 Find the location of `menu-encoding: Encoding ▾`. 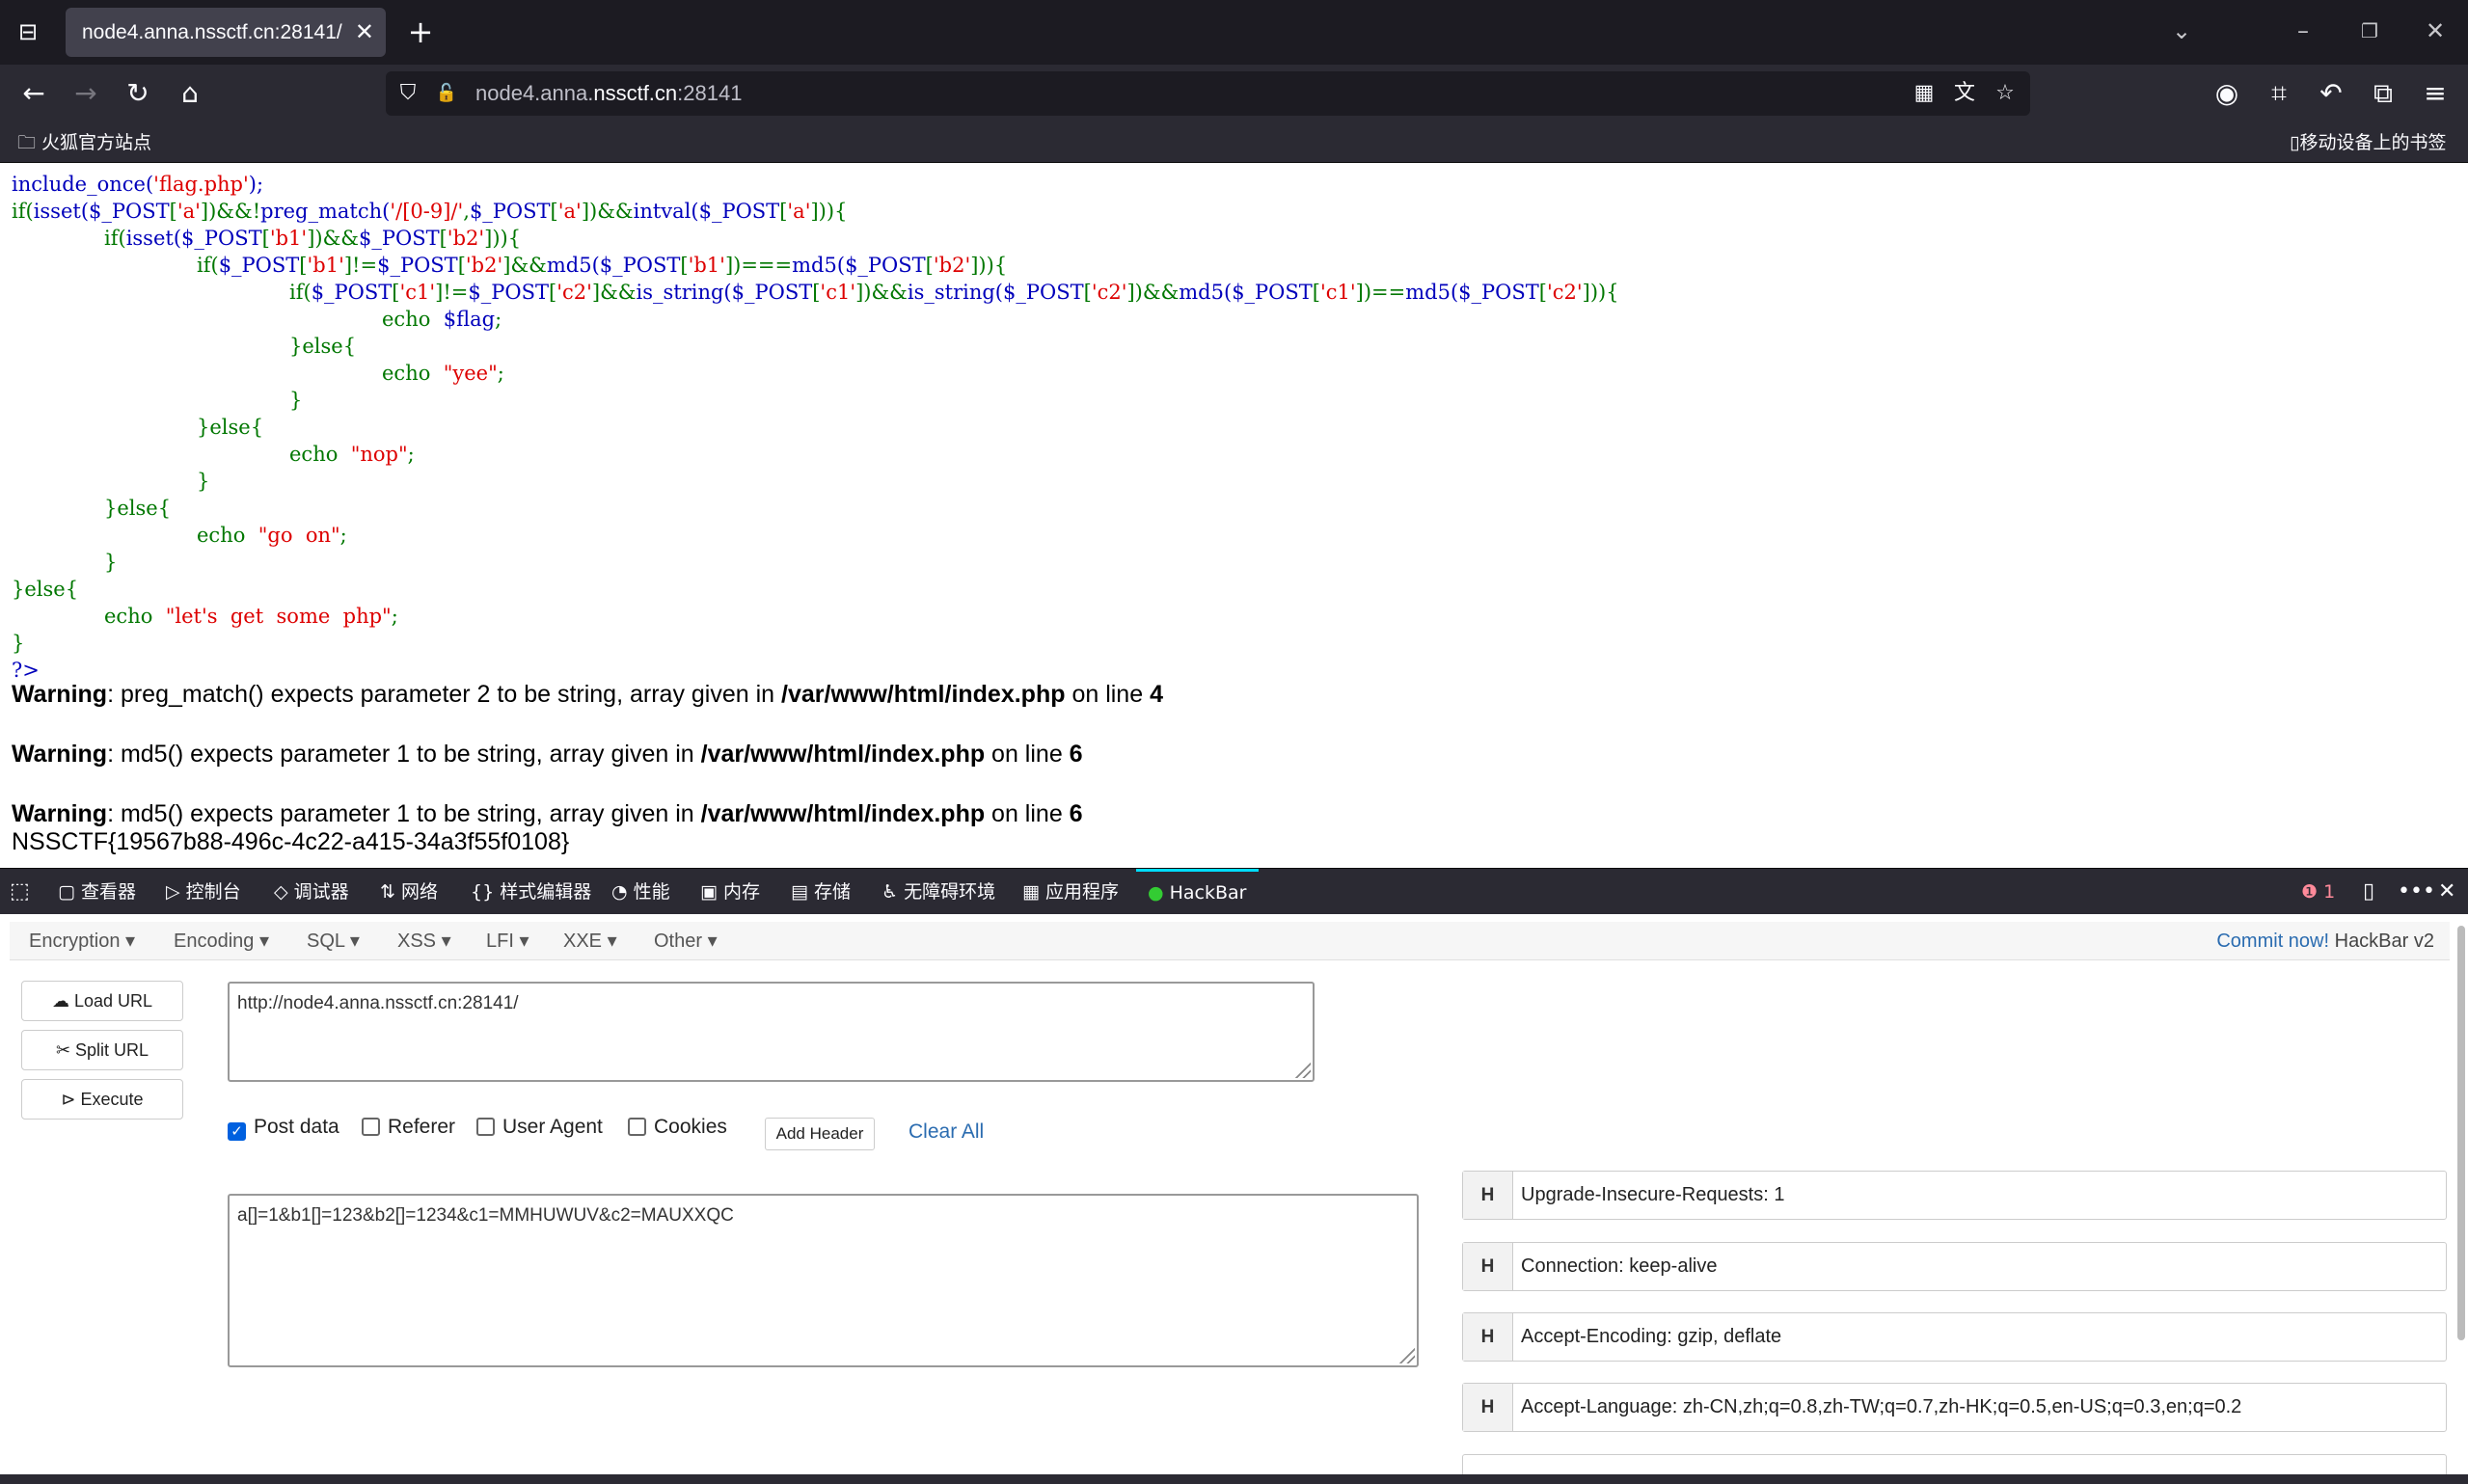

menu-encoding: Encoding ▾ is located at coordinates (221, 941).